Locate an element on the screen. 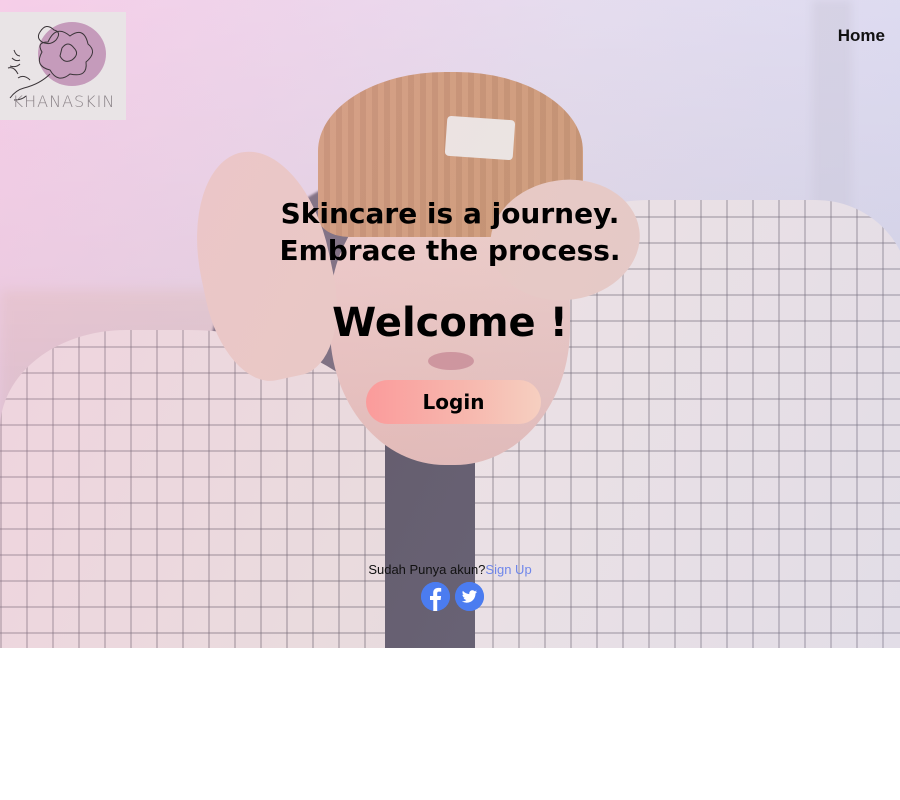  signup-question: Sudah Punya akun? is located at coordinates (427, 569).